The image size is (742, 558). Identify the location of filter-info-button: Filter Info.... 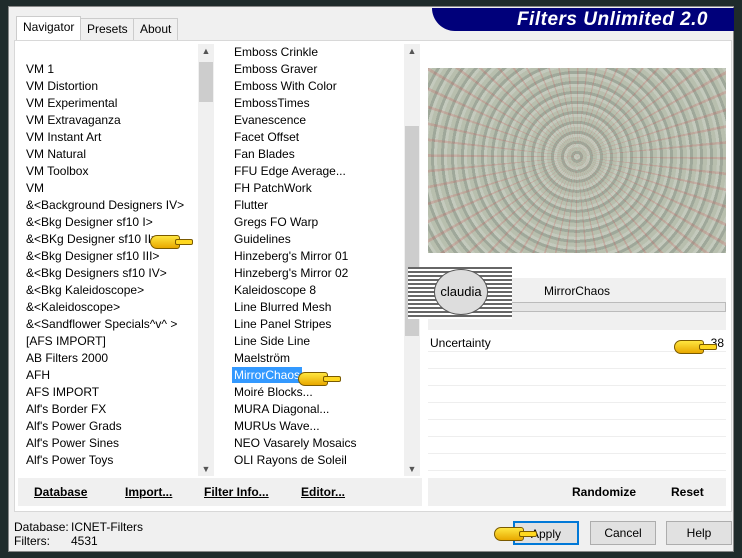
(236, 492).